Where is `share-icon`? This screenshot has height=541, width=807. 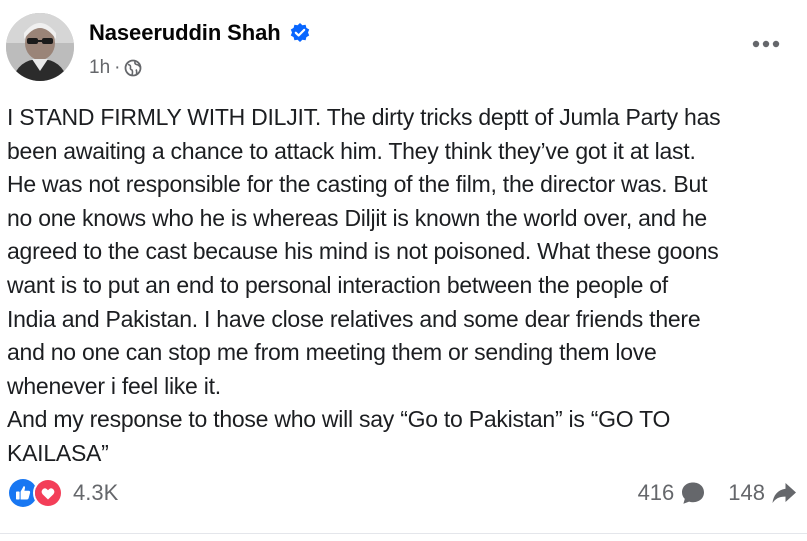
share-icon is located at coordinates (784, 493).